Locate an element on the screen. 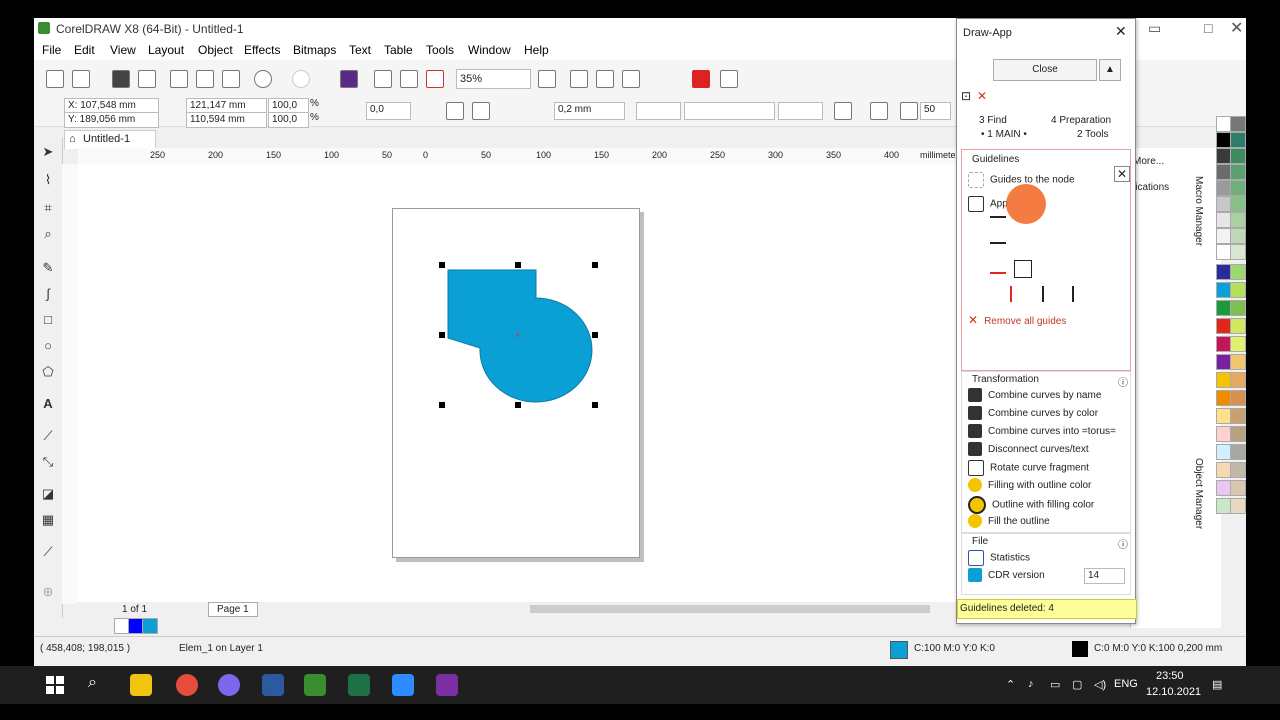  y-position-field: Y: 189,056 mm is located at coordinates (111, 120).